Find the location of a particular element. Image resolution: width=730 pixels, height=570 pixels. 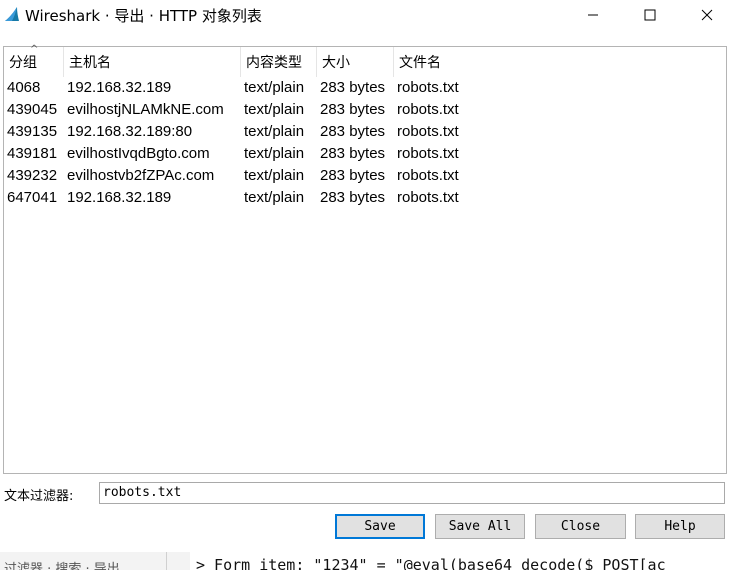

close-button: Close is located at coordinates (580, 526).